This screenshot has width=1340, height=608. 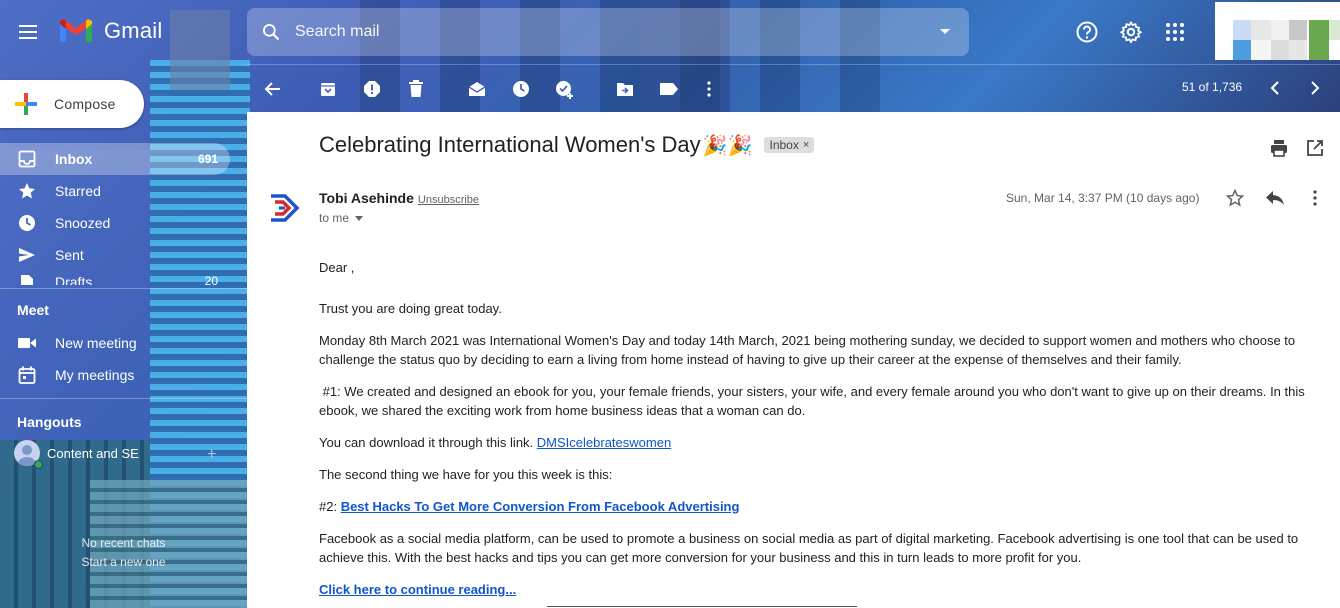 What do you see at coordinates (521, 89) in the screenshot?
I see `snooze-clock-icon` at bounding box center [521, 89].